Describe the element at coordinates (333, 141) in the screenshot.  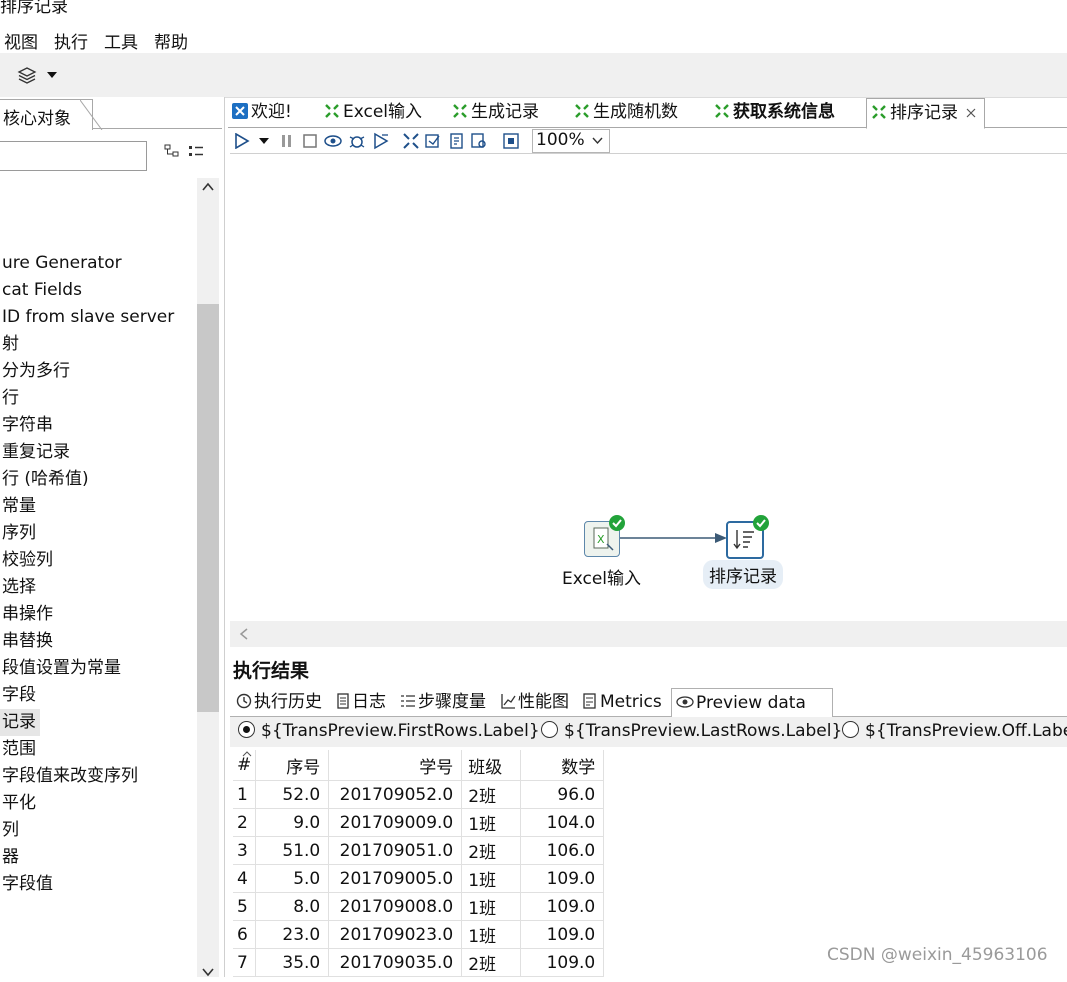
I see `preview-icon` at that location.